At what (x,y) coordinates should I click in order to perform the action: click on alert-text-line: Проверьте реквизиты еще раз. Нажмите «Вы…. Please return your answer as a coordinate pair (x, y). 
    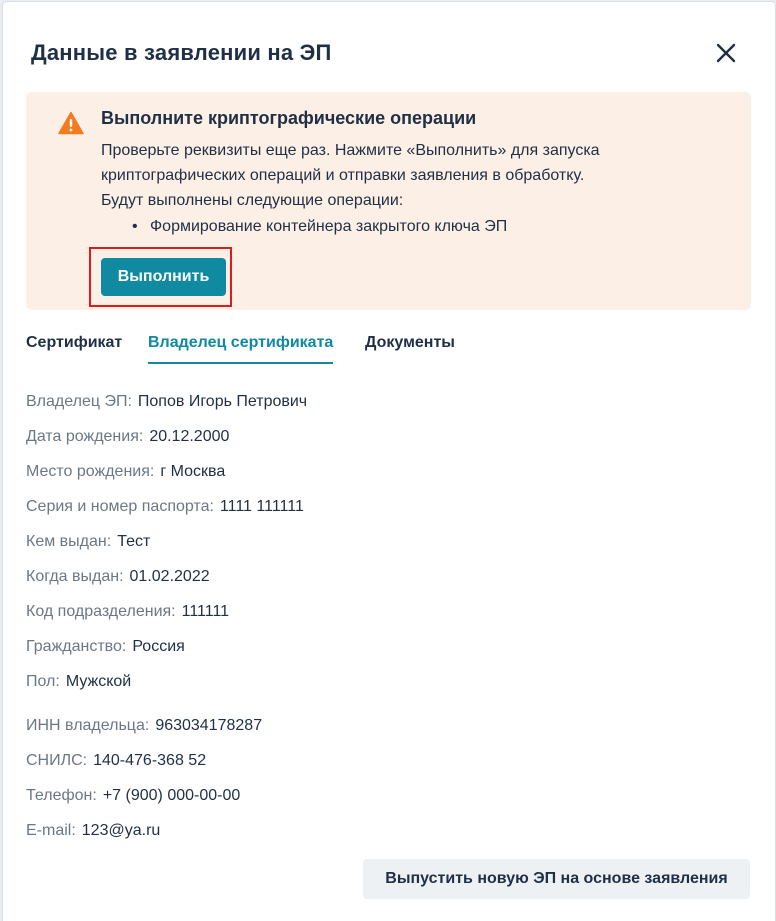
    Looking at the image, I should click on (350, 150).